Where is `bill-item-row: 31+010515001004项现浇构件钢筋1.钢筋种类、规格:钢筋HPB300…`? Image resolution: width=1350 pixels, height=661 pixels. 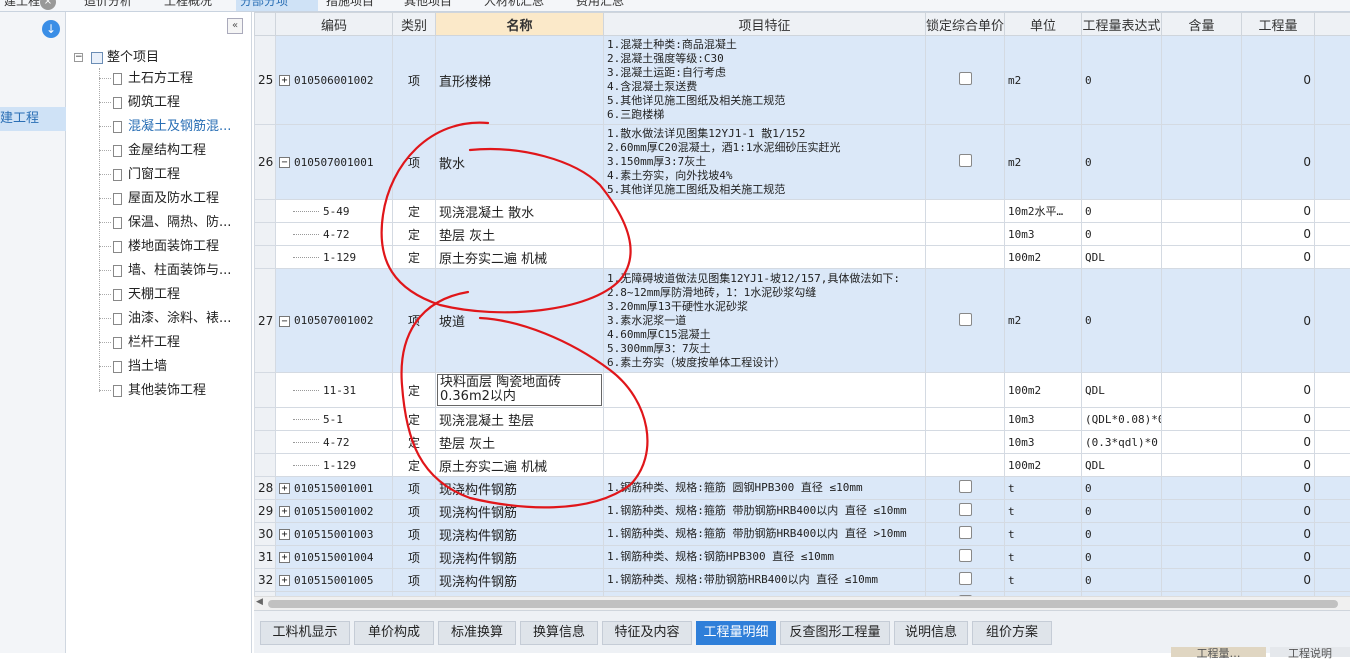 bill-item-row: 31+010515001004项现浇构件钢筋1.钢筋种类、规格:钢筋HPB300… is located at coordinates (802, 557).